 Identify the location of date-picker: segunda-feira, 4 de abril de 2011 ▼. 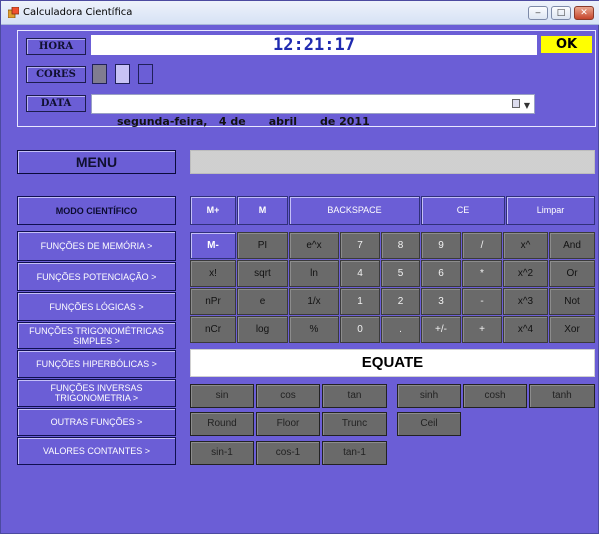
(313, 111).